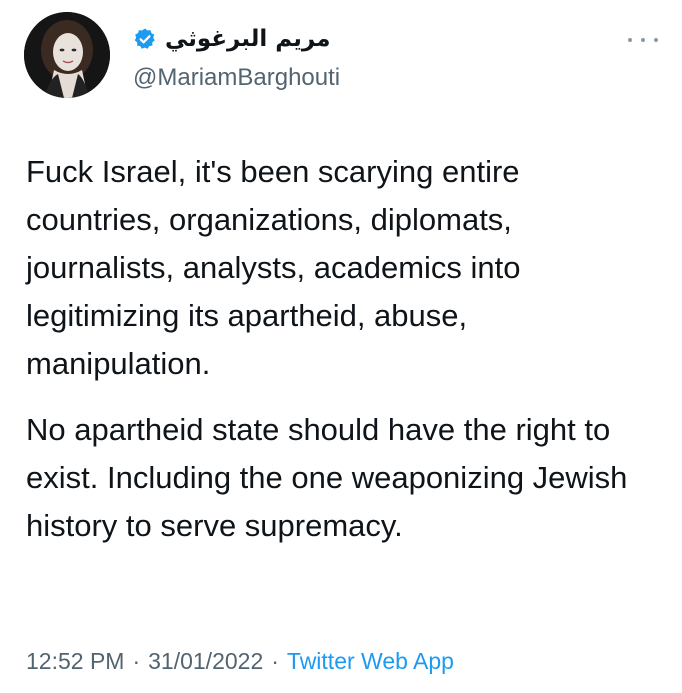 The width and height of the screenshot is (682, 693). Describe the element at coordinates (247, 39) in the screenshot. I see `display-name: مريم البرغوثي` at that location.